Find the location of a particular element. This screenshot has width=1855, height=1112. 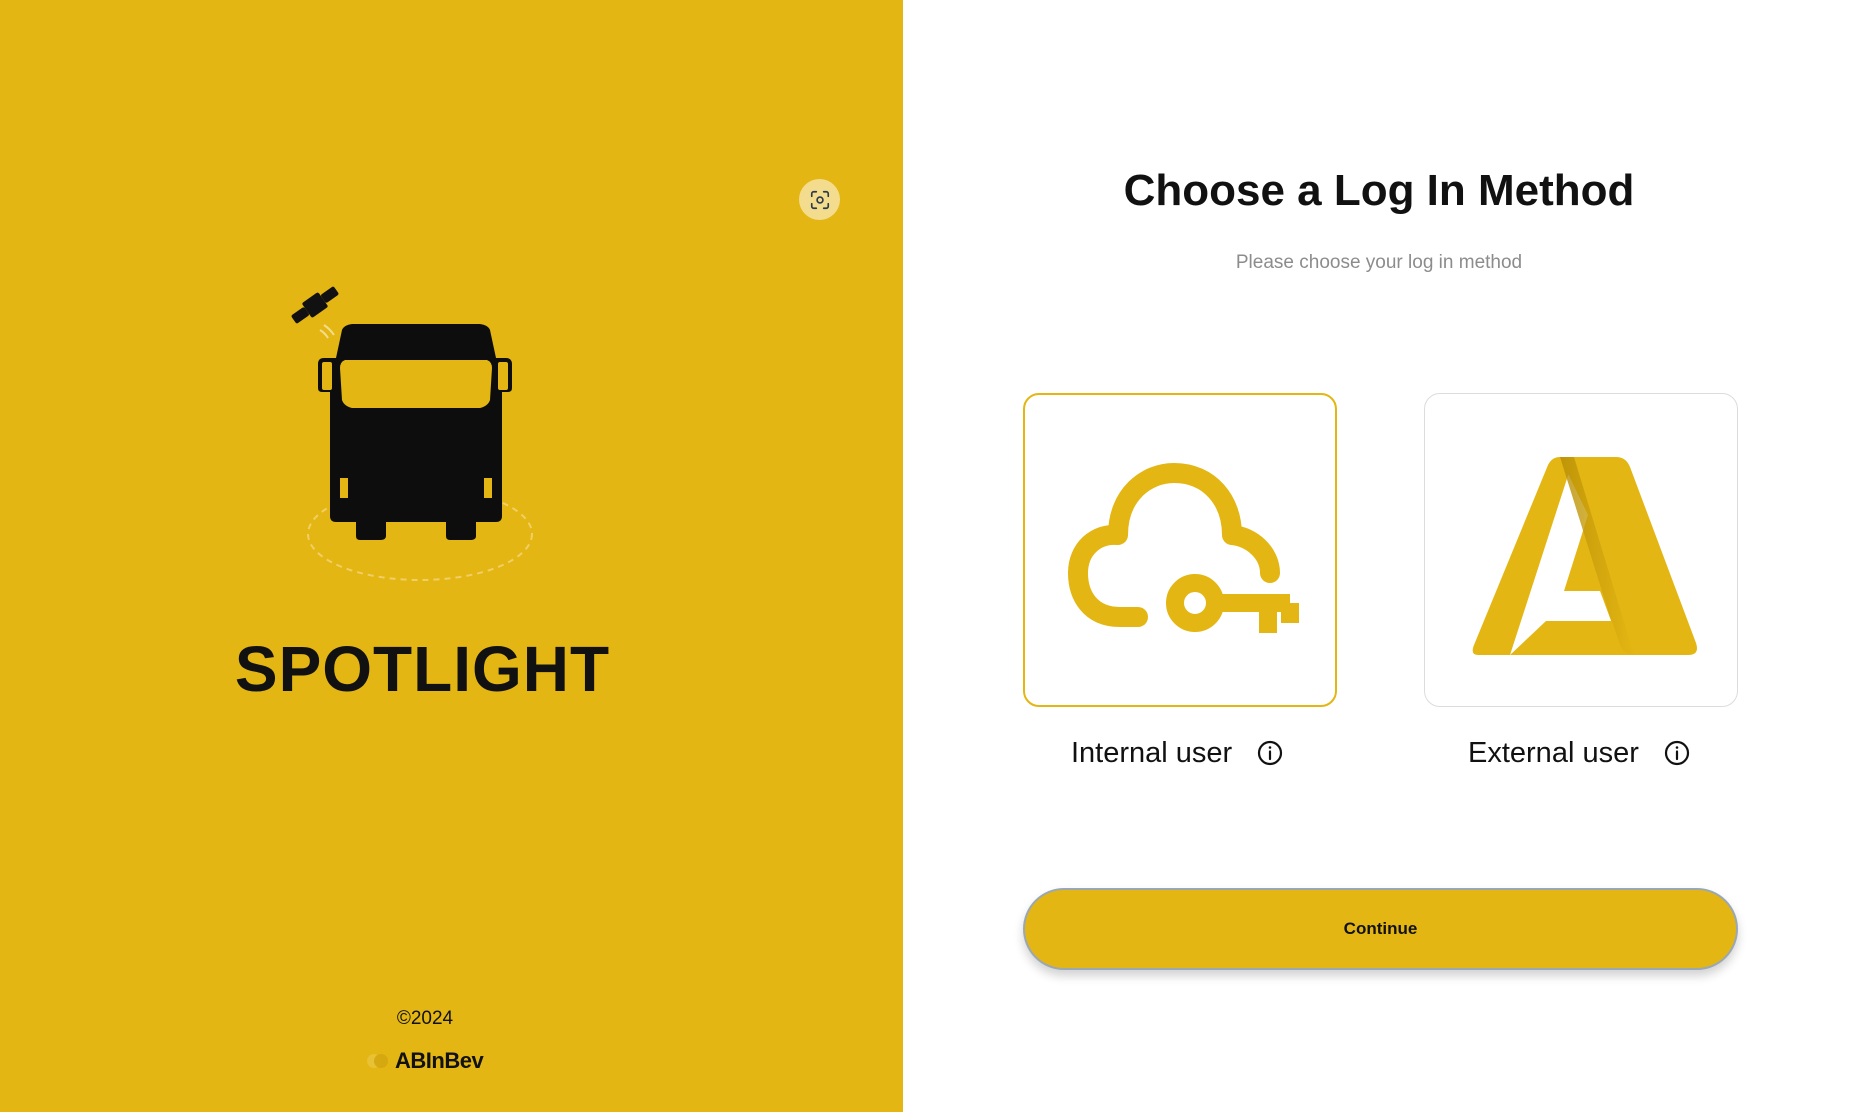

company-logo: ABInBev is located at coordinates (425, 1061).